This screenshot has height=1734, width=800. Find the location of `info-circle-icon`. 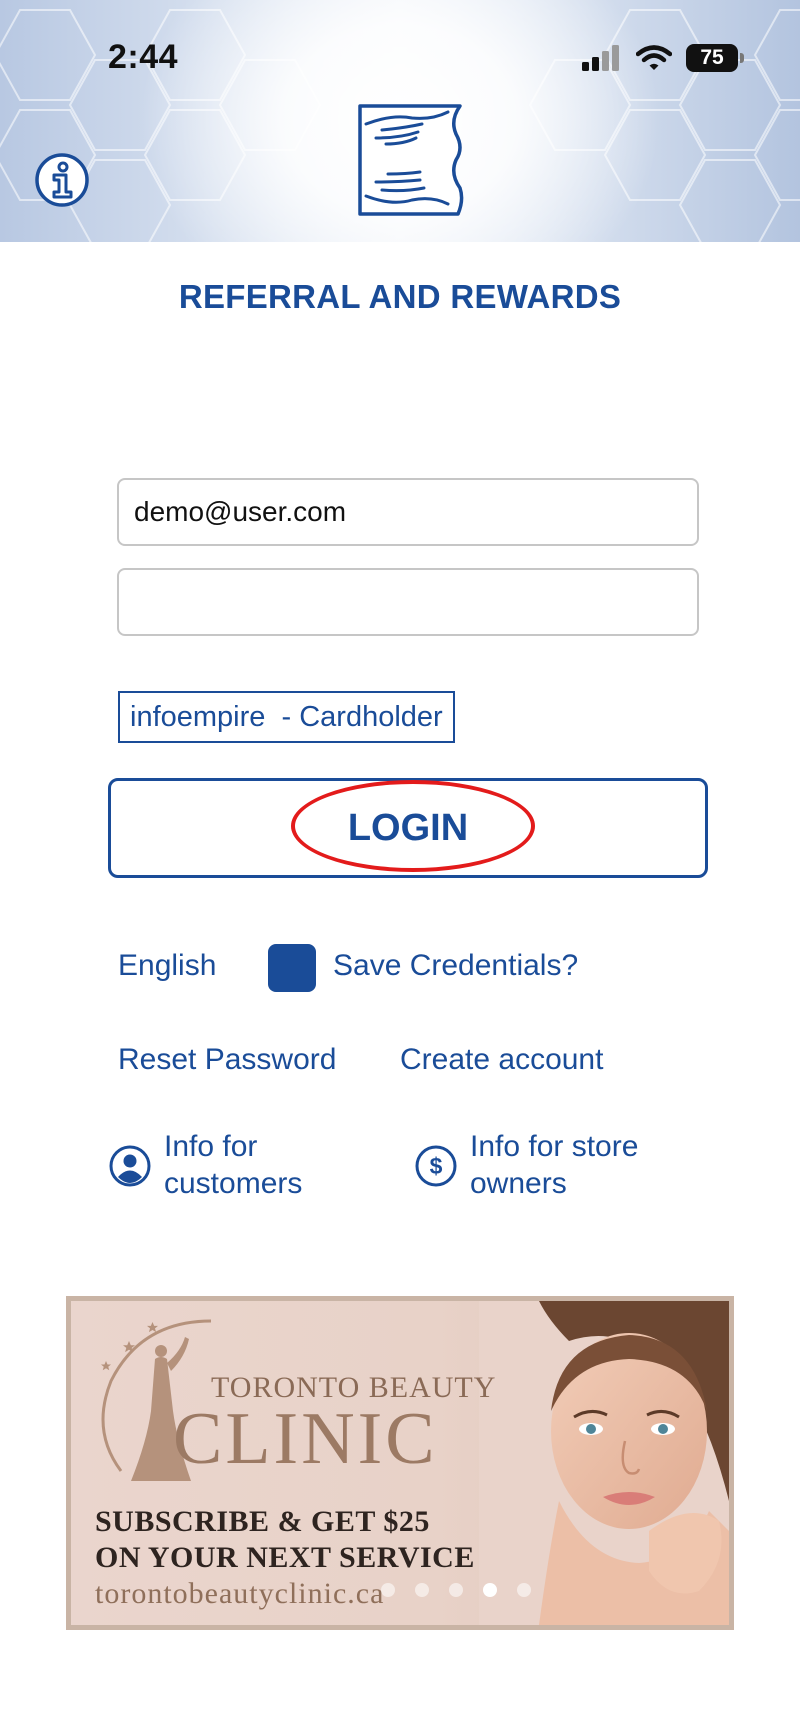

info-circle-icon is located at coordinates (62, 180).